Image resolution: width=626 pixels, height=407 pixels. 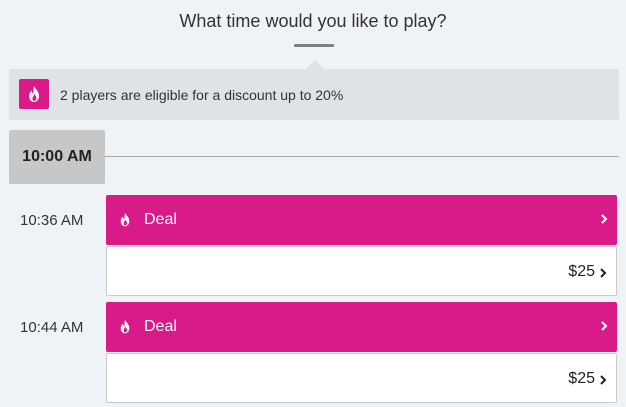 What do you see at coordinates (314, 45) in the screenshot?
I see `title-underline` at bounding box center [314, 45].